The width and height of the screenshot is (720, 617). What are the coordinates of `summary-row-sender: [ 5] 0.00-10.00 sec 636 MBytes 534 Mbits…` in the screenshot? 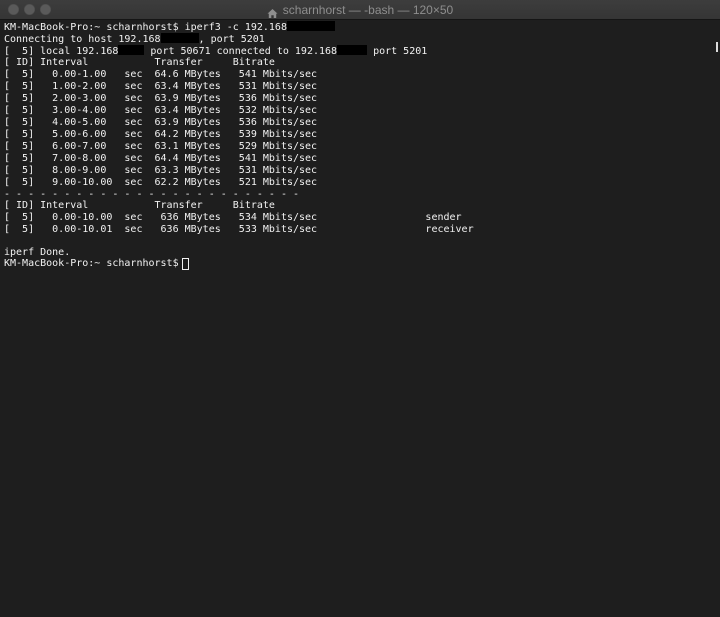 It's located at (233, 217).